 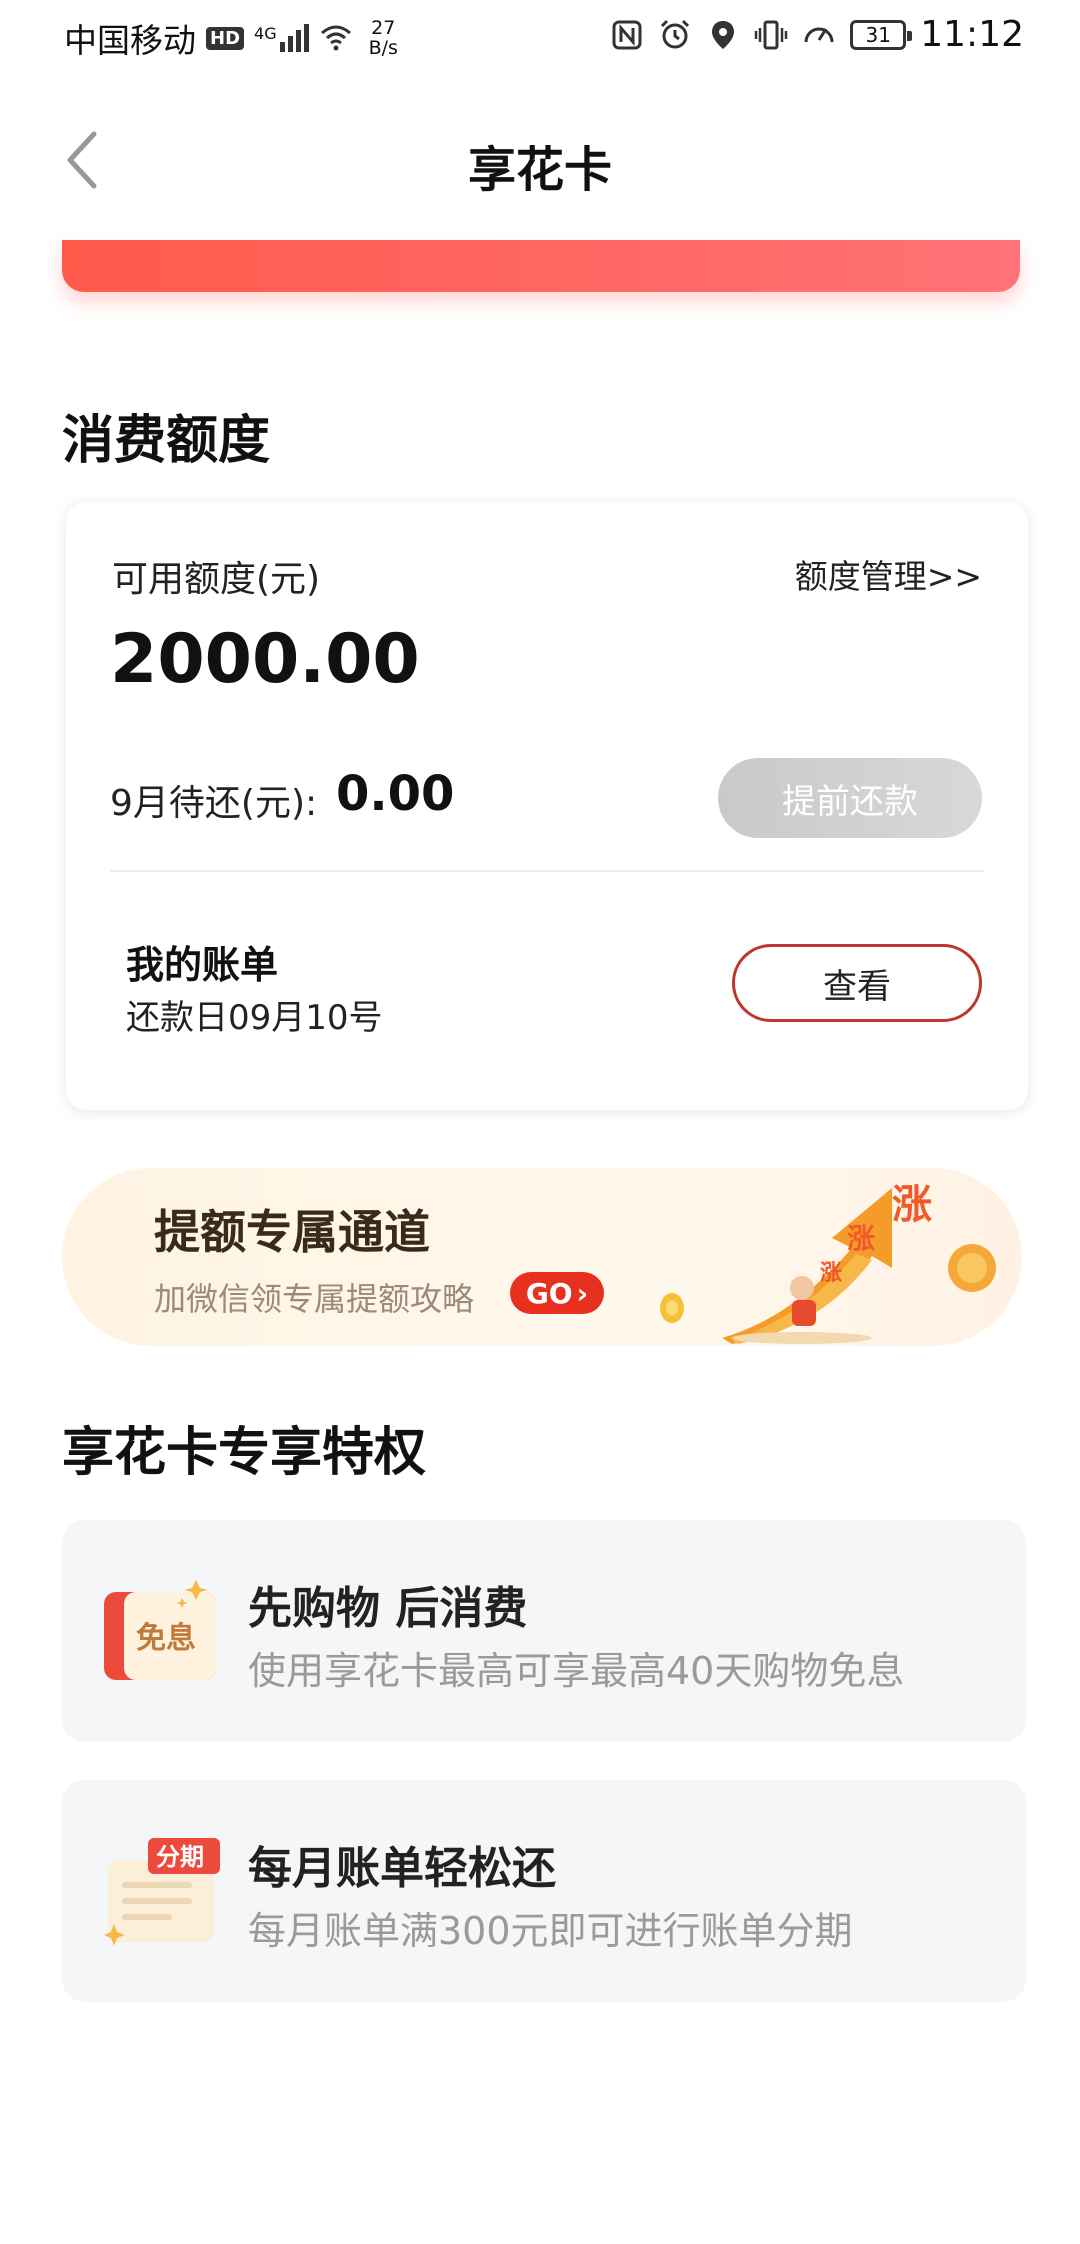 I want to click on available-credit-label: 可用额度(元), so click(x=216, y=579).